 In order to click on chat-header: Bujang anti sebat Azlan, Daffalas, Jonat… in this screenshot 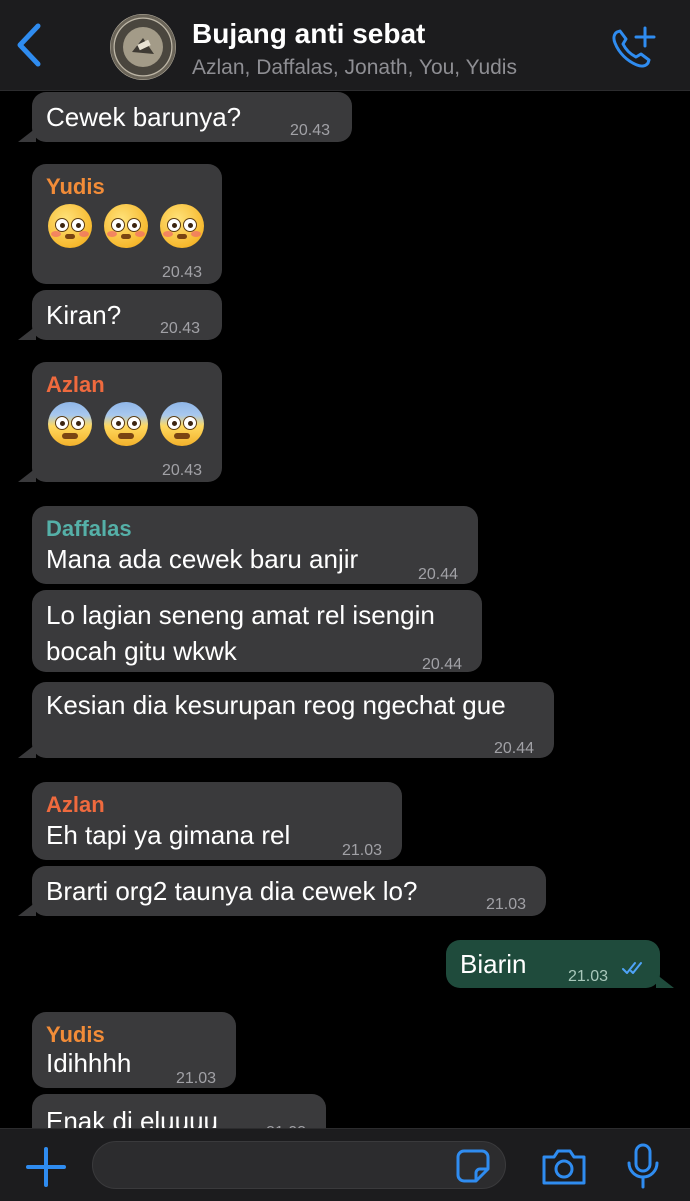, I will do `click(345, 45)`.